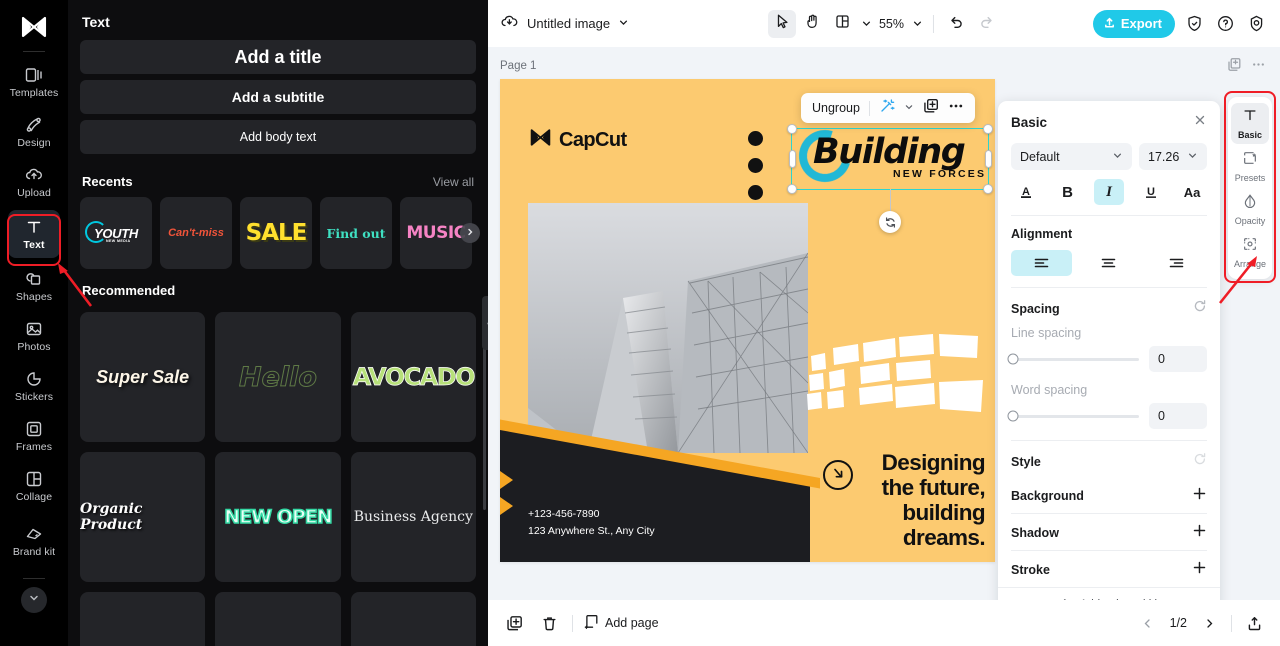 The height and width of the screenshot is (646, 1280). Describe the element at coordinates (812, 24) in the screenshot. I see `hand-tool-button` at that location.